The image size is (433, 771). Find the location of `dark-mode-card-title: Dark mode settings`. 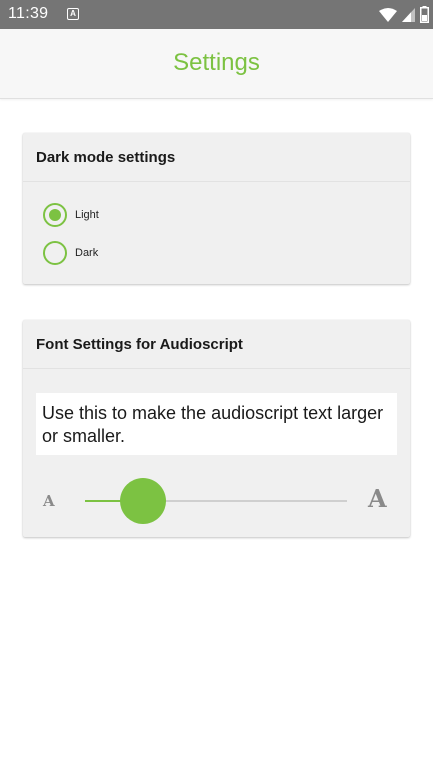

dark-mode-card-title: Dark mode settings is located at coordinates (216, 157).